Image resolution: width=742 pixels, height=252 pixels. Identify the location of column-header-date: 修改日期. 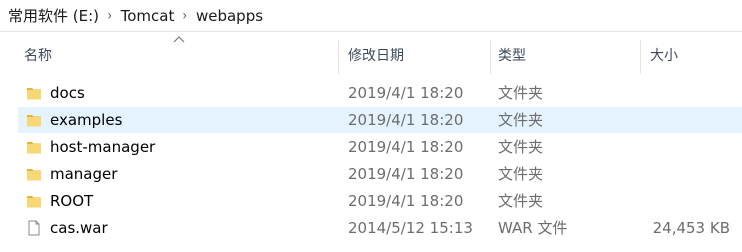
(376, 57).